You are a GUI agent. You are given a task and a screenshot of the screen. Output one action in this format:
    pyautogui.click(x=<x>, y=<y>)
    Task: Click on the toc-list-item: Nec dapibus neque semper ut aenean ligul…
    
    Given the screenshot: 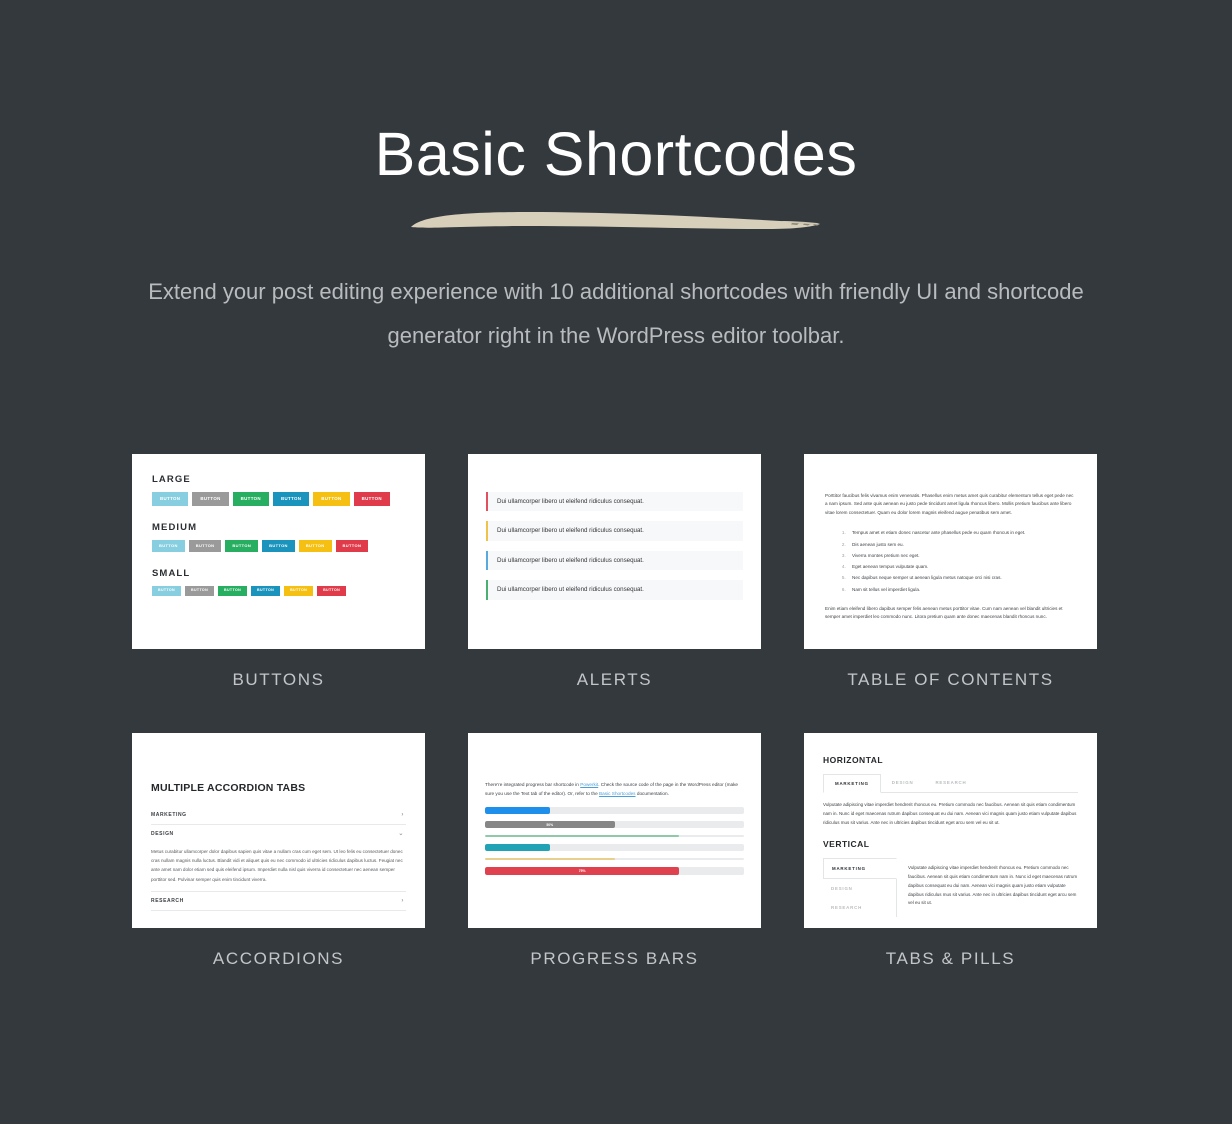 What is the action you would take?
    pyautogui.click(x=961, y=577)
    